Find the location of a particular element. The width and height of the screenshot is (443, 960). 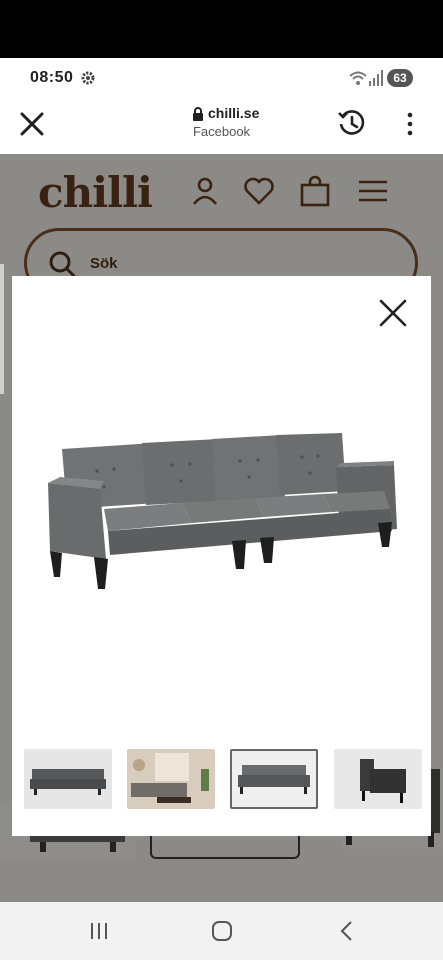

browser-header: chilli.se Facebook is located at coordinates (221, 126).